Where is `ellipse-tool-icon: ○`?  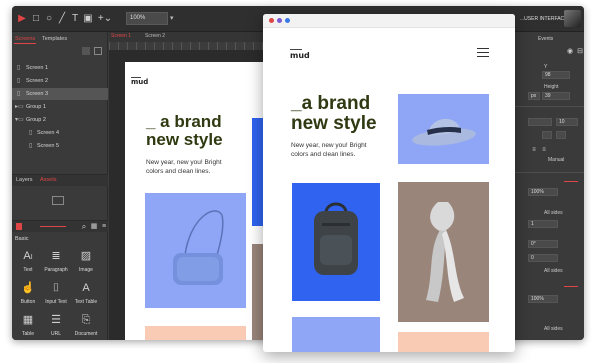
ellipse-tool-icon: ○ is located at coordinates (49, 19).